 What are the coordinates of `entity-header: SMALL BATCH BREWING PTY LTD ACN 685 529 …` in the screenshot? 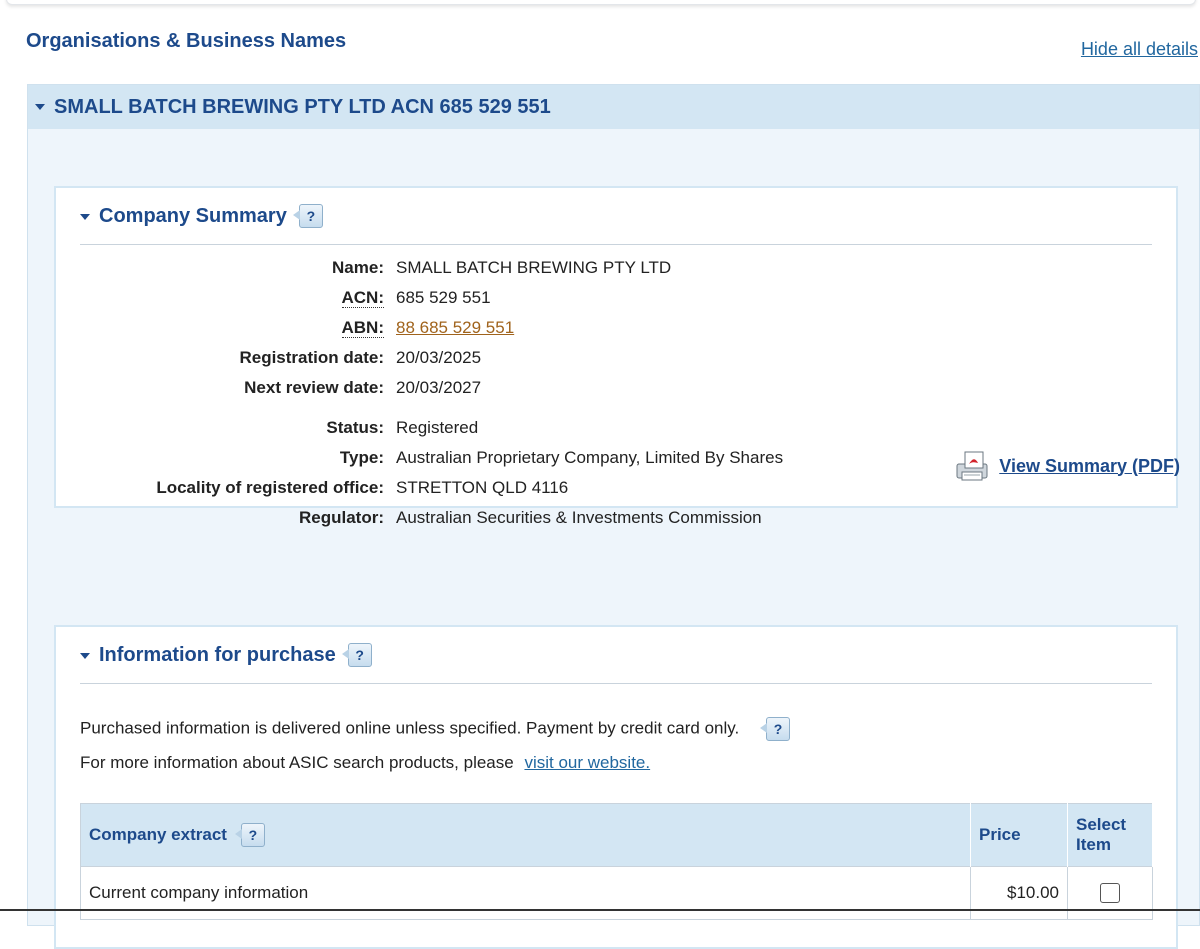 It's located at (613, 107).